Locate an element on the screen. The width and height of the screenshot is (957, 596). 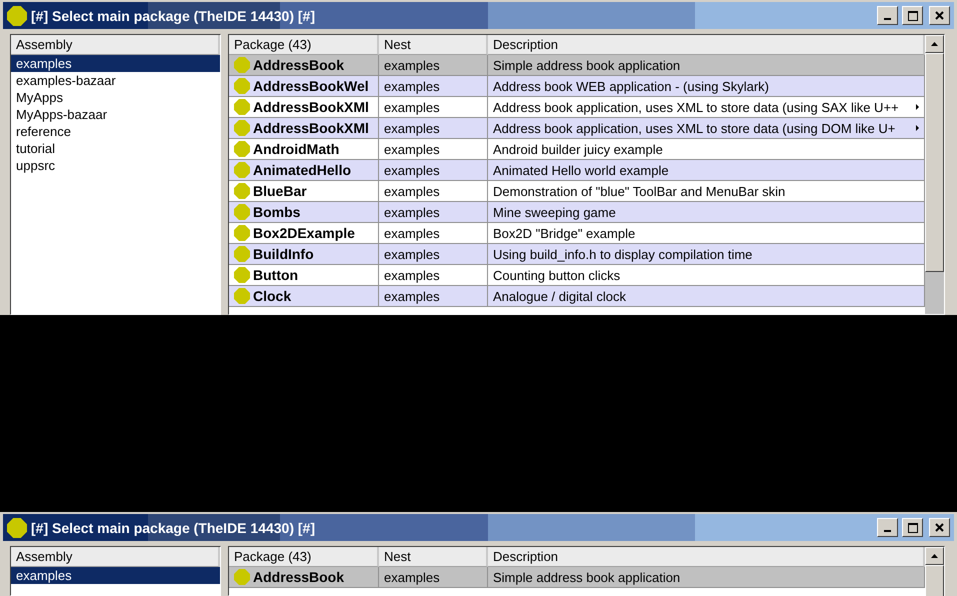
package-description: Mine sweeping game is located at coordinates (554, 212).